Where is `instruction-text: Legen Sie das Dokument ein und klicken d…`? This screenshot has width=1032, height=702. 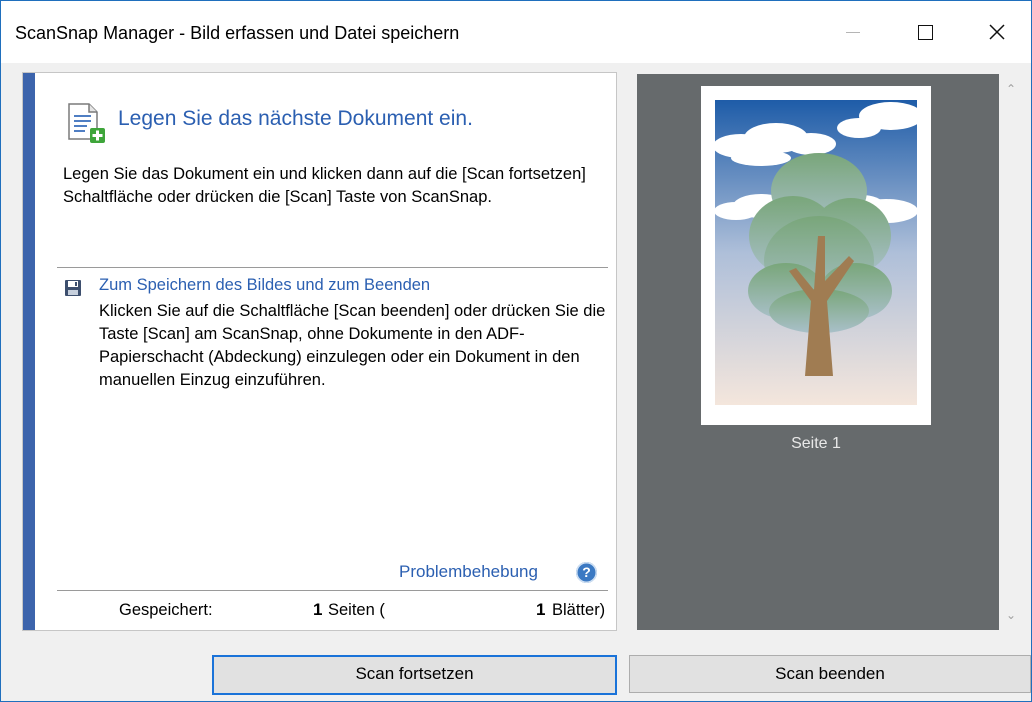
instruction-text: Legen Sie das Dokument ein und klicken d… is located at coordinates (324, 185).